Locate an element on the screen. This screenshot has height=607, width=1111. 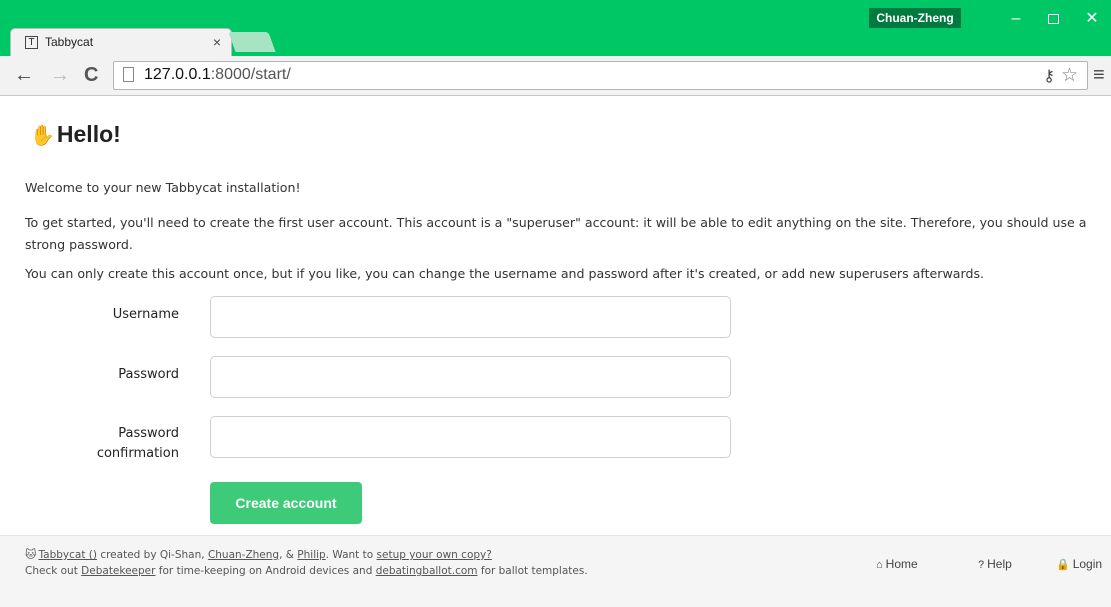
confirm-label-line-1: Password is located at coordinates (148, 433).